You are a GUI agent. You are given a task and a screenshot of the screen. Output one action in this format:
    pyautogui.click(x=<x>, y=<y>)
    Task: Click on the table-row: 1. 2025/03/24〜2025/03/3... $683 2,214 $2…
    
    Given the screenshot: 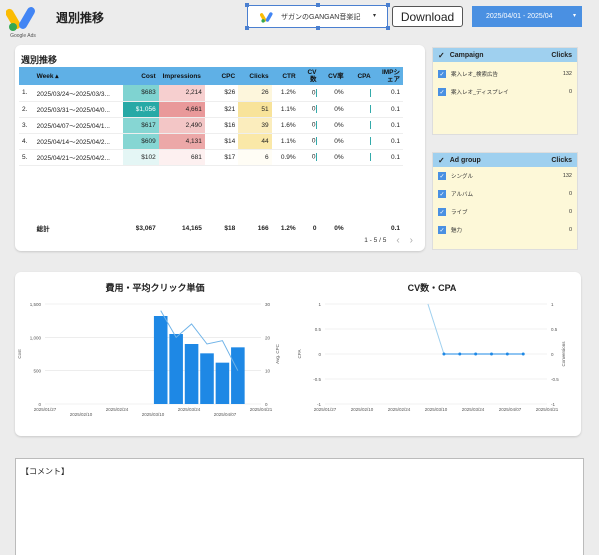 What is the action you would take?
    pyautogui.click(x=211, y=93)
    